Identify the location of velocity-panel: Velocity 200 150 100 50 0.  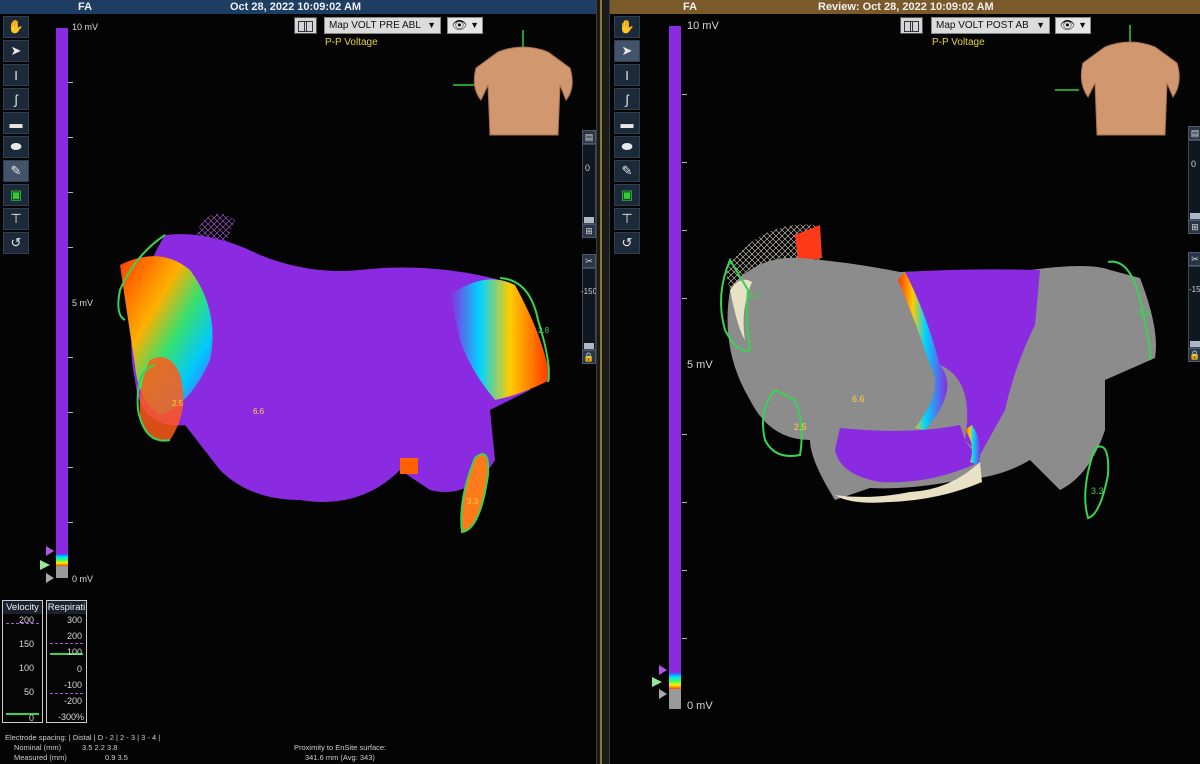
(22, 661).